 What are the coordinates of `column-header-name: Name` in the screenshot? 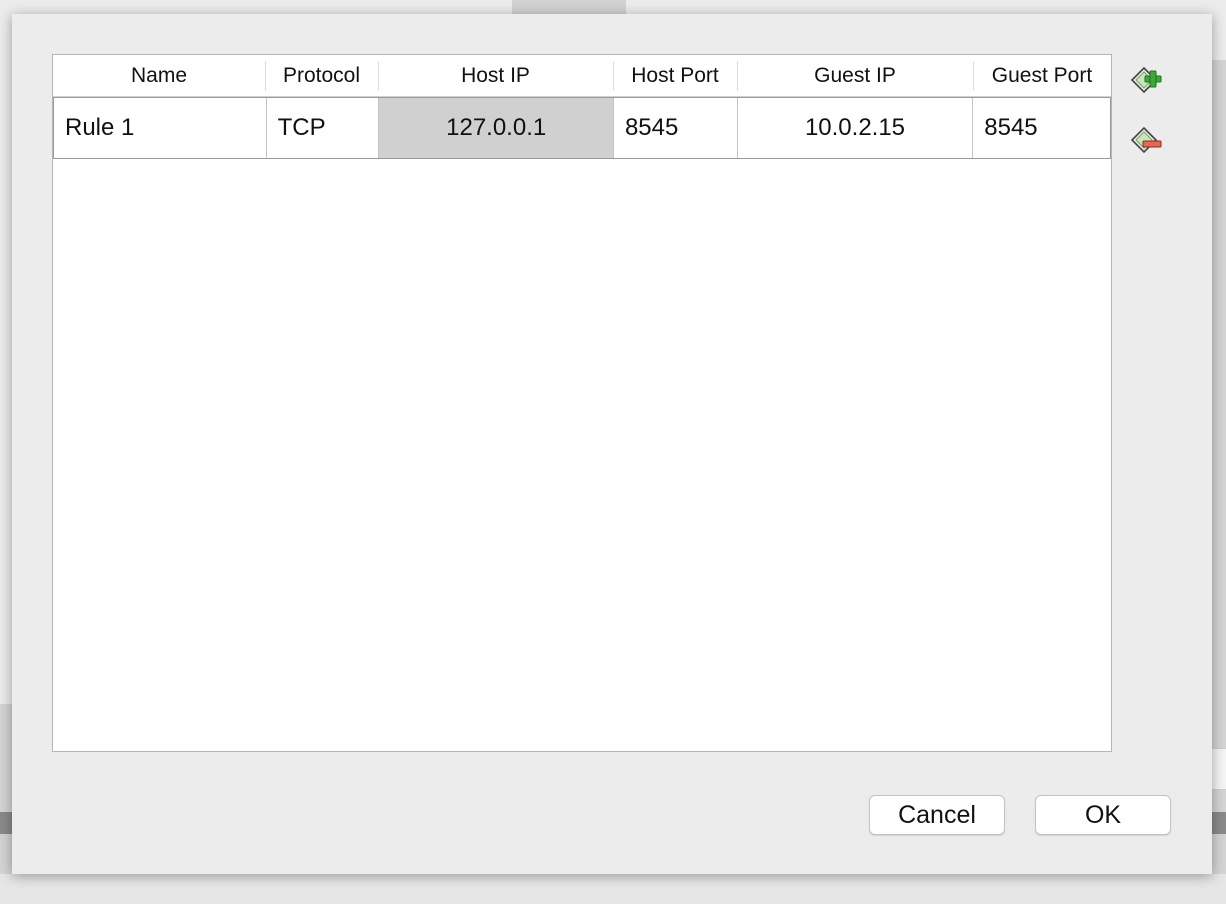 It's located at (159, 76).